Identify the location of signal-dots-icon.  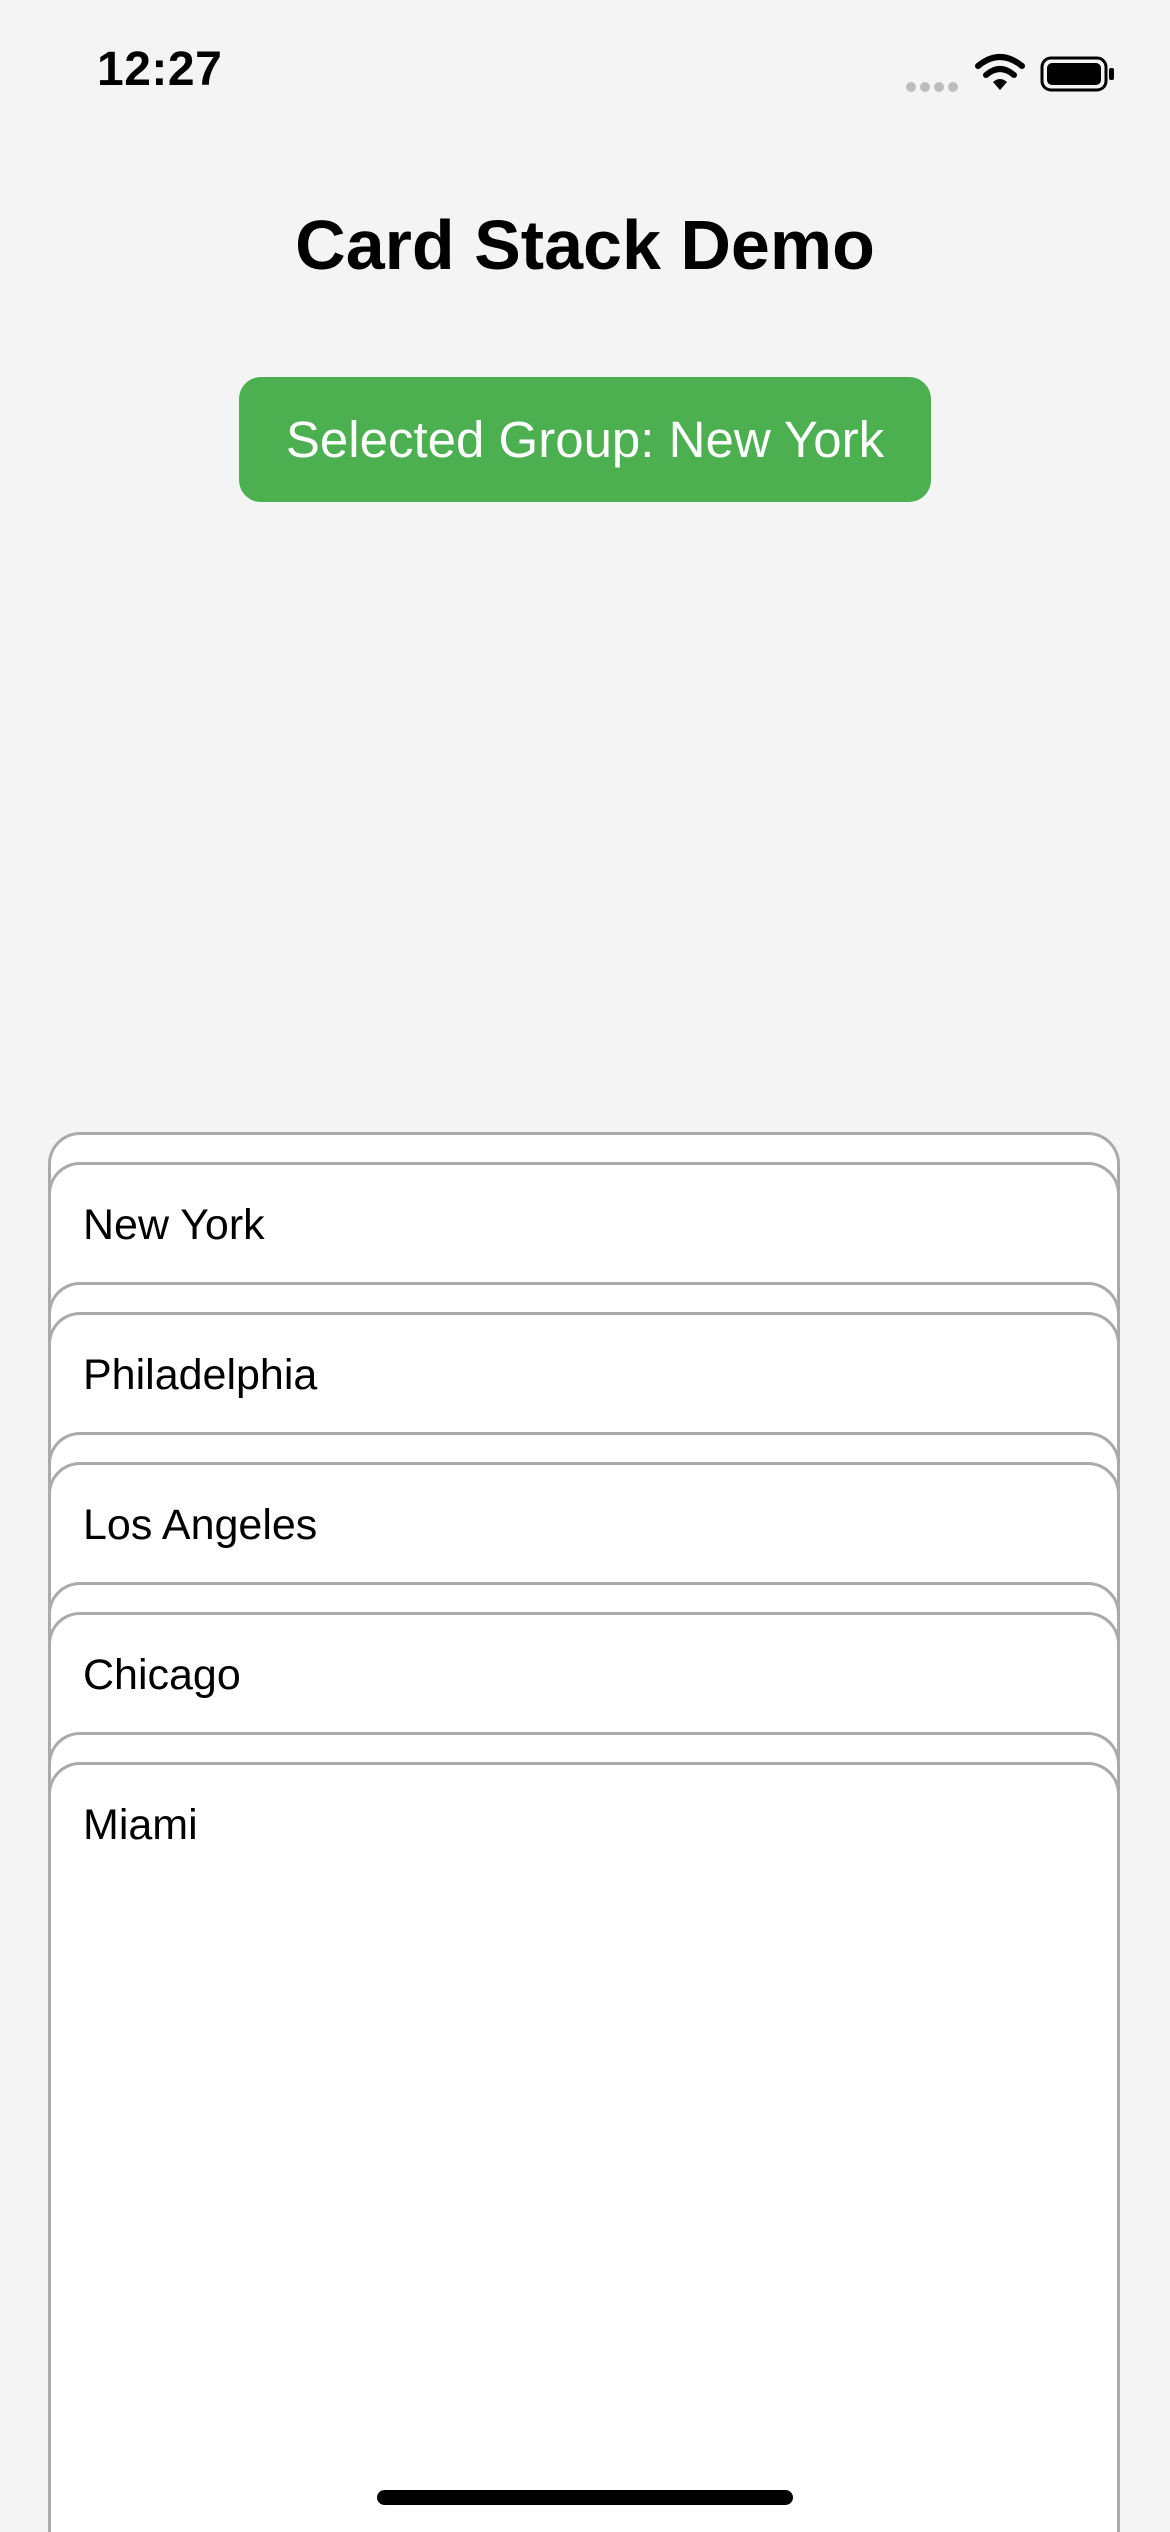
(932, 87).